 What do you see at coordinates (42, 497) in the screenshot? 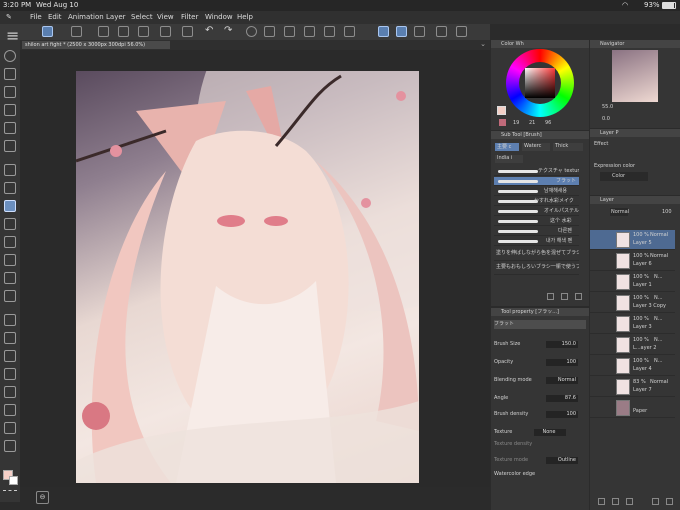
I see `page-manager-icon: ⊖` at bounding box center [42, 497].